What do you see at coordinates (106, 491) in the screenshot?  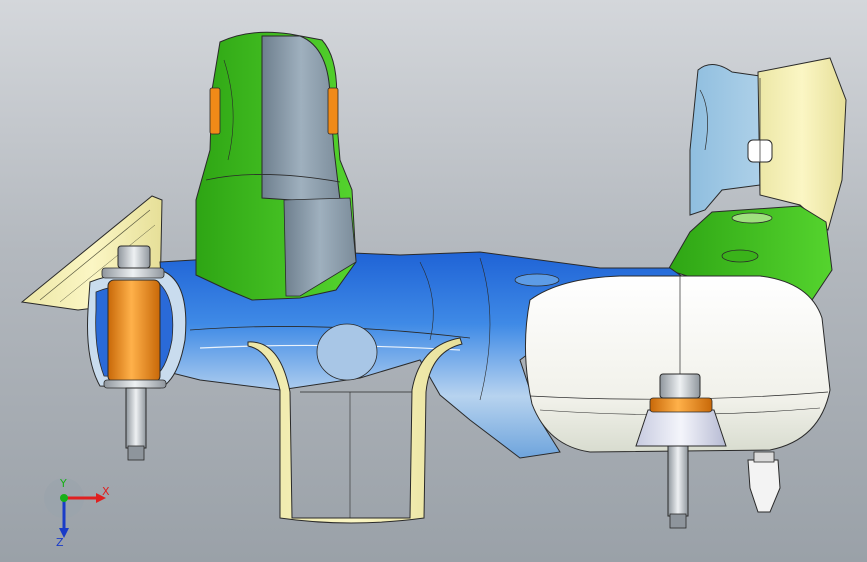 I see `x-axis-label: X` at bounding box center [106, 491].